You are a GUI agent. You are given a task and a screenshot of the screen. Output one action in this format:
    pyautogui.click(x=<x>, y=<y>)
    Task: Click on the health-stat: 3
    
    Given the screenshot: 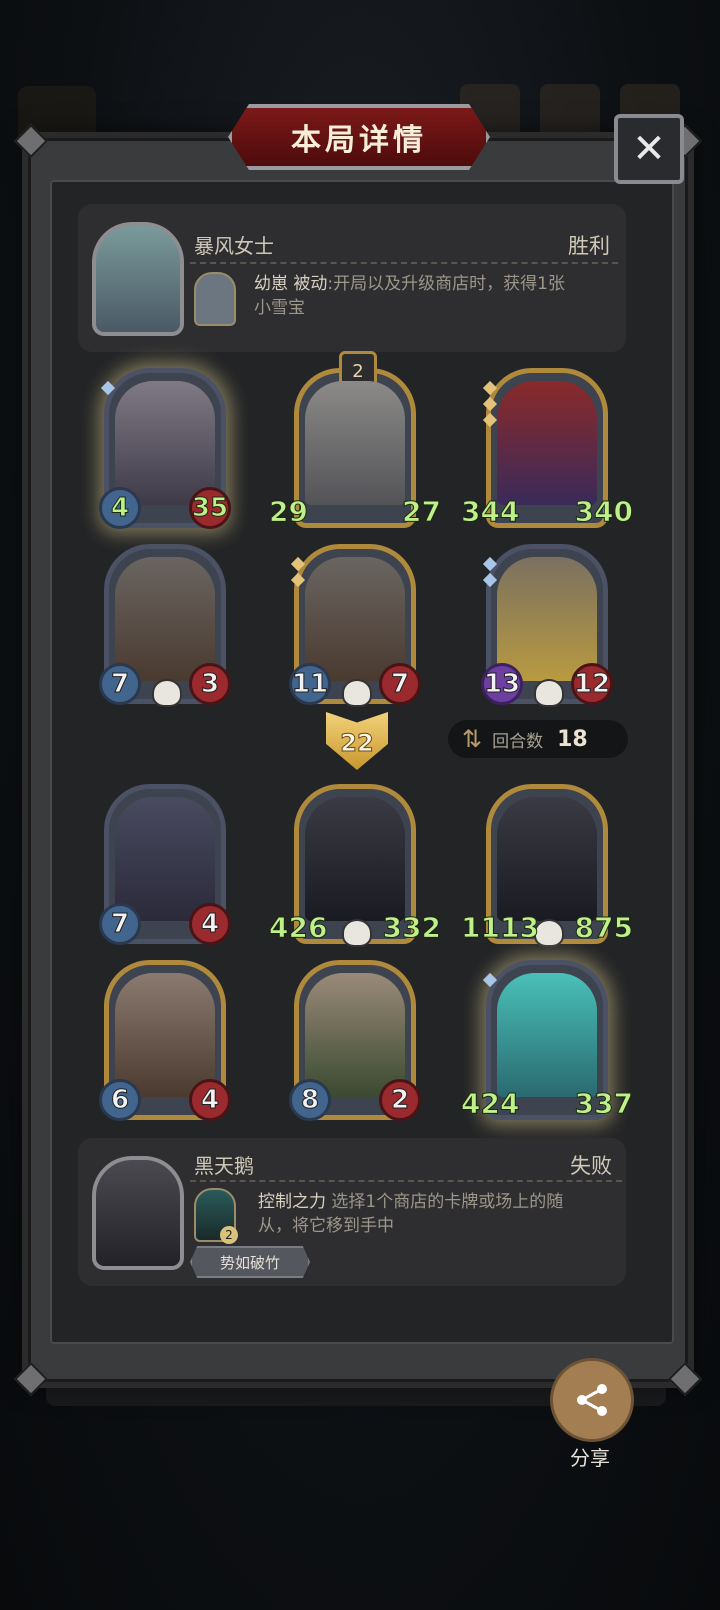 What is the action you would take?
    pyautogui.click(x=210, y=684)
    